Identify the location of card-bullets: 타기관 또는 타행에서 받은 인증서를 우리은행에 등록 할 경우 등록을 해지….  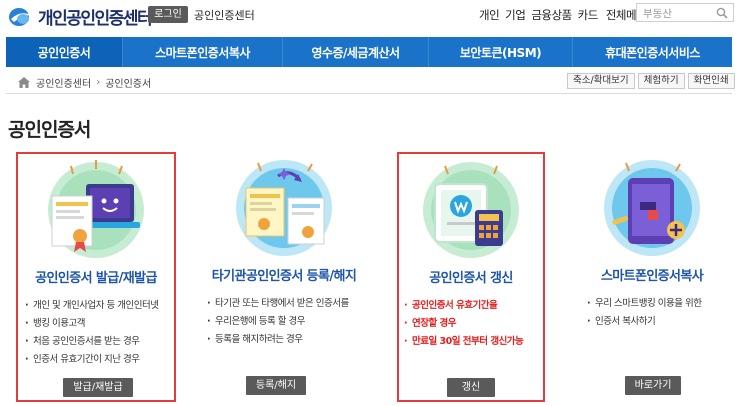
(281, 322).